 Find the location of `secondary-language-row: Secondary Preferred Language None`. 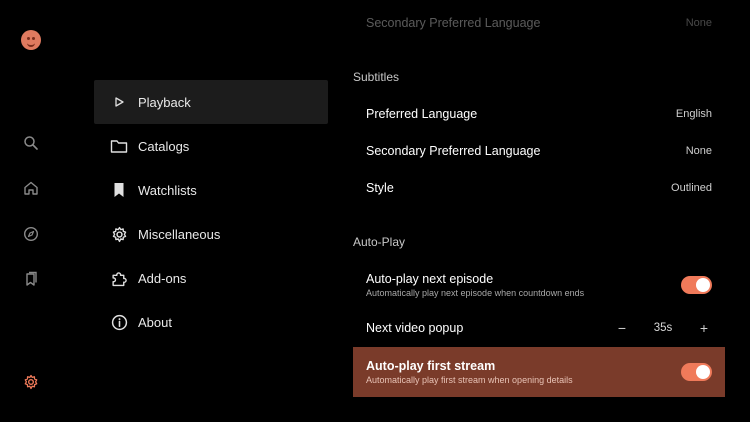

secondary-language-row: Secondary Preferred Language None is located at coordinates (539, 151).